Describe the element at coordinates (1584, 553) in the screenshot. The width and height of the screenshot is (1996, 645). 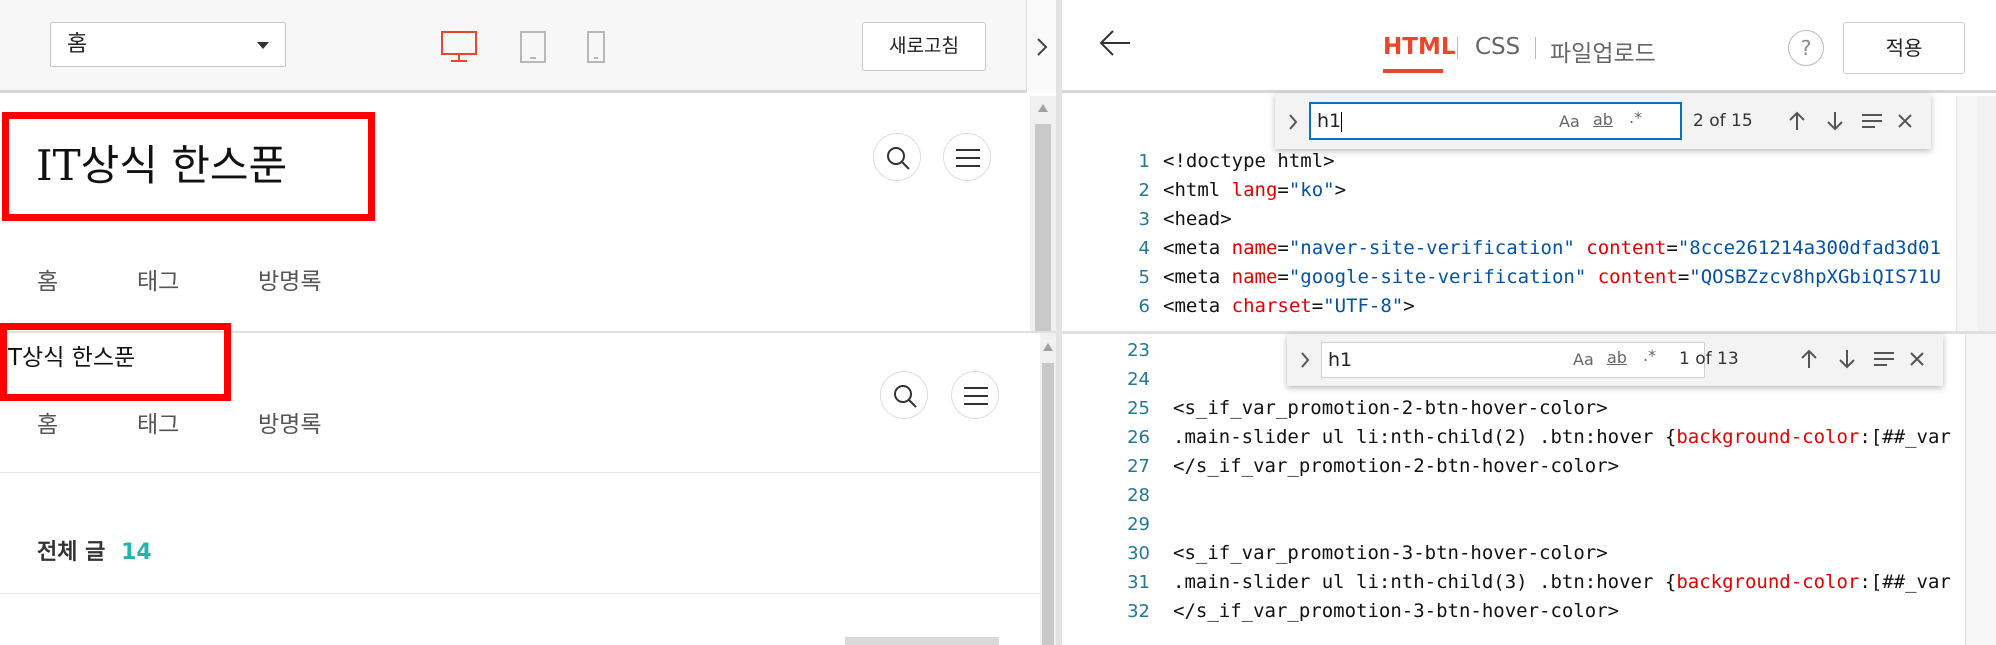
I see `code-line: <s_if_var_promotion-3-btn-hover-color>` at that location.